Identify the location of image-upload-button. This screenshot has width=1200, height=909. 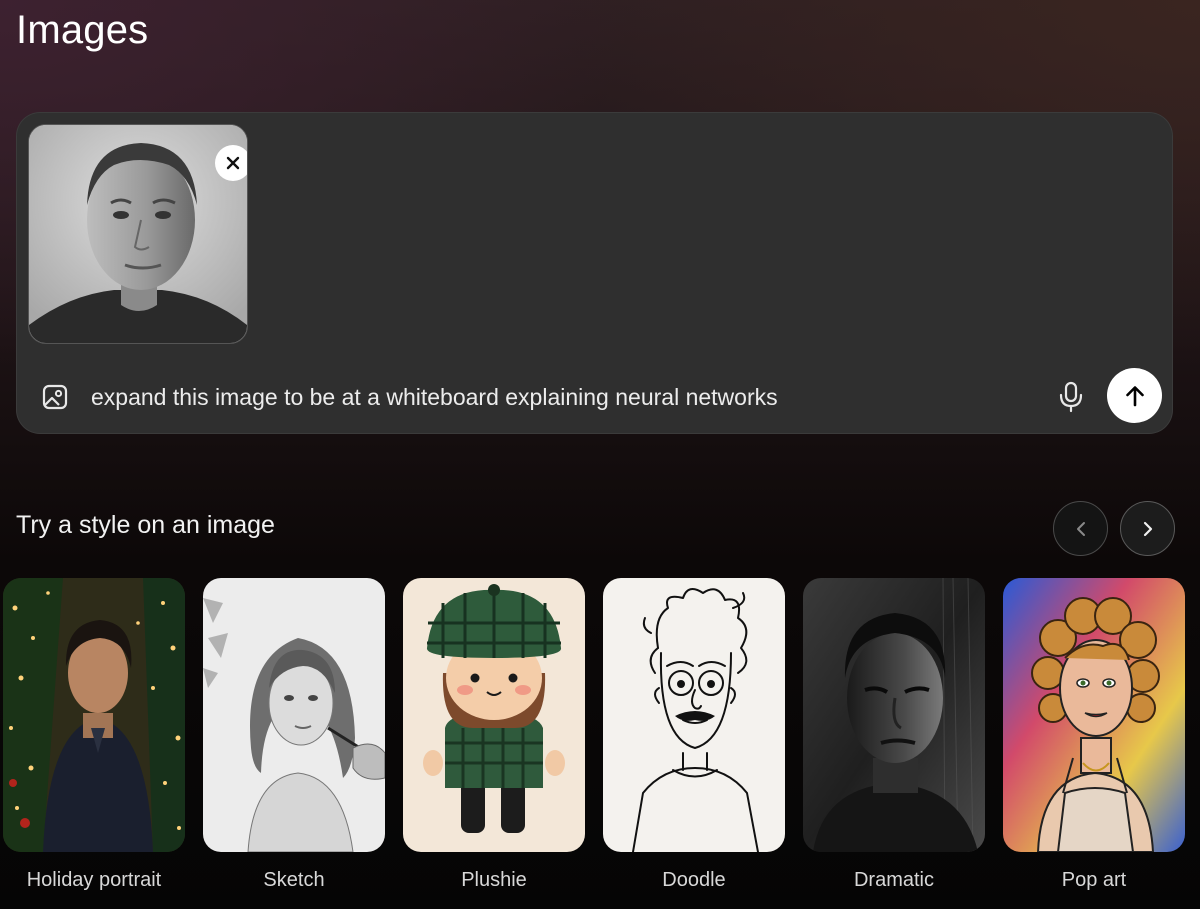
(55, 397).